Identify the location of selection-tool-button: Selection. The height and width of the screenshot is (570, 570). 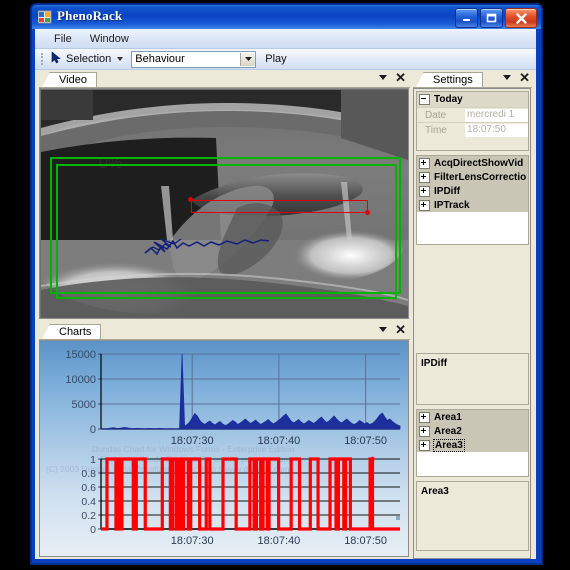
(88, 59).